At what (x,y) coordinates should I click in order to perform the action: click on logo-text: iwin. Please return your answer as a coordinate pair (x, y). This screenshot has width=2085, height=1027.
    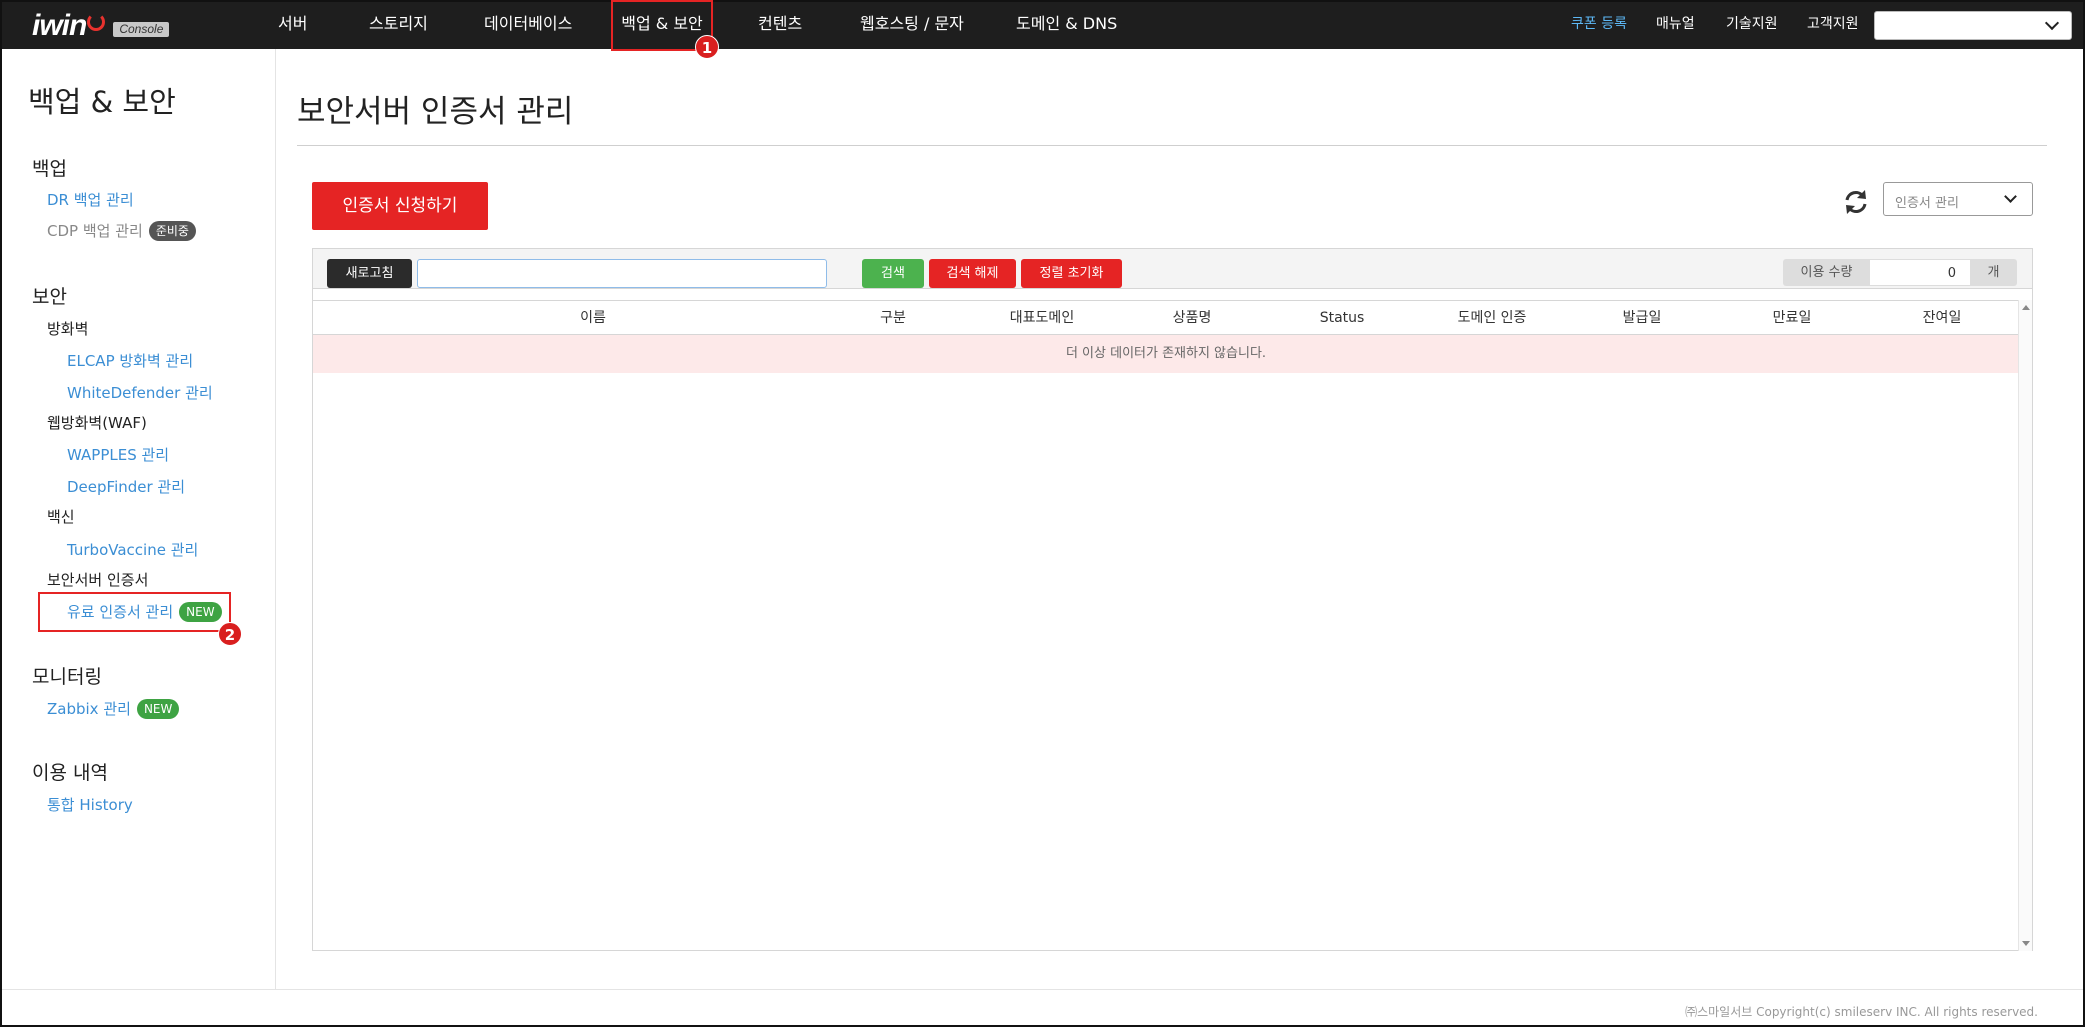
    Looking at the image, I should click on (59, 25).